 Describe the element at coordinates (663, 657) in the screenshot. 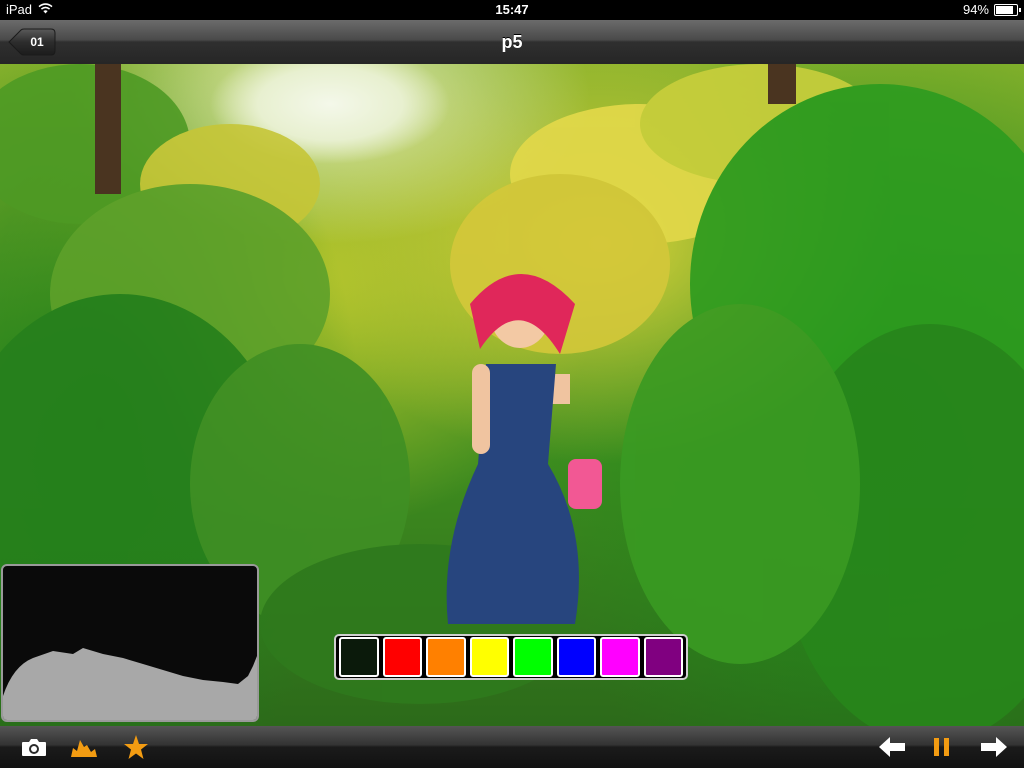

I see `color-swatch: #800080` at that location.